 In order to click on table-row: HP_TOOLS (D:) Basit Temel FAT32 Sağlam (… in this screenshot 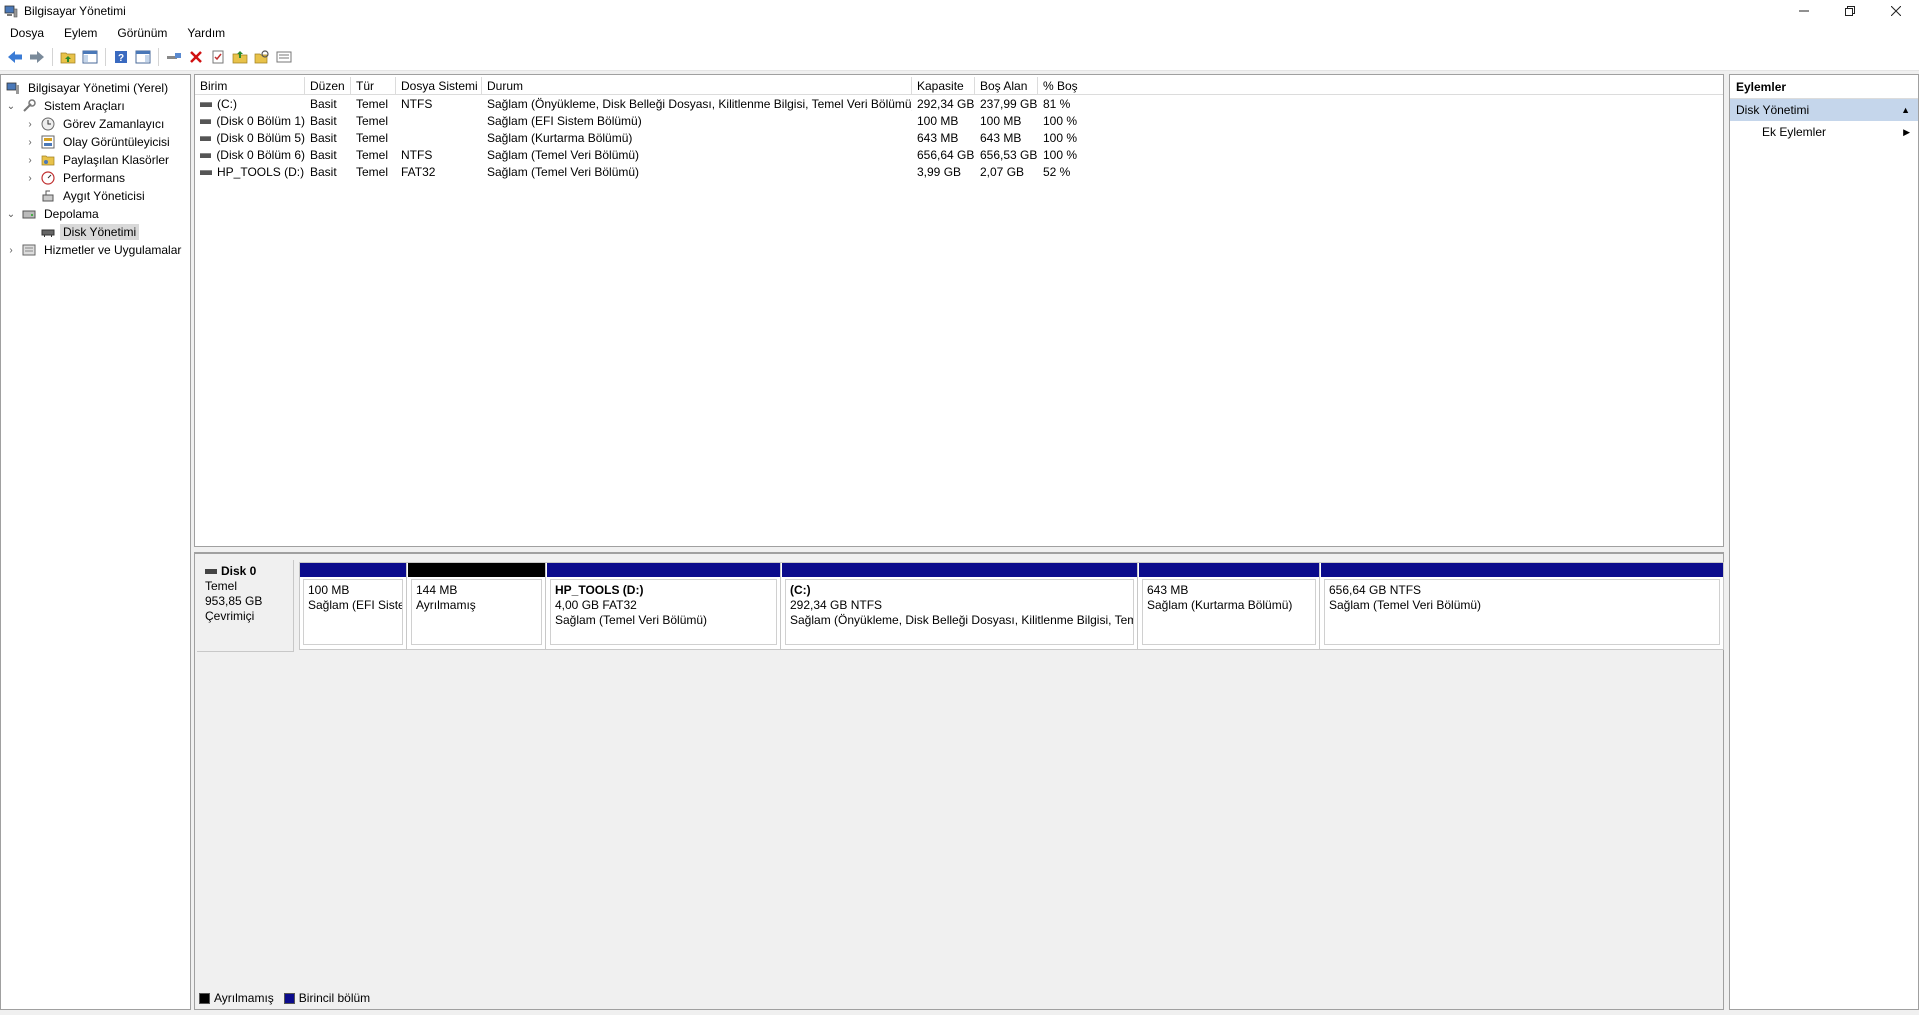, I will do `click(959, 172)`.